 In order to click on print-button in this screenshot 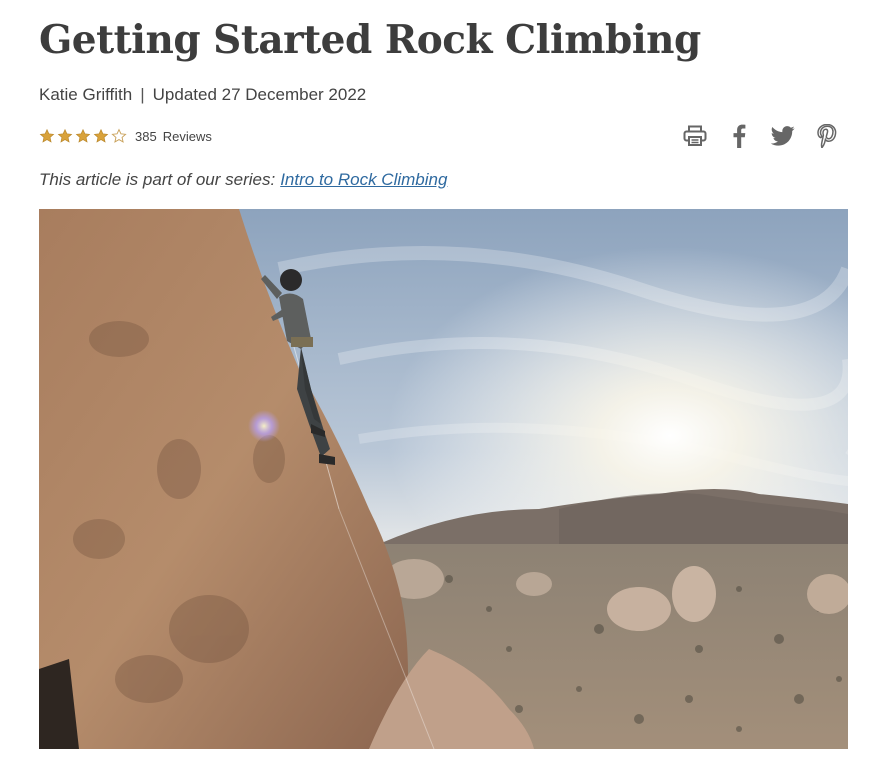, I will do `click(695, 136)`.